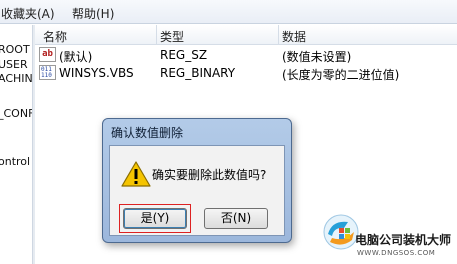 This screenshot has height=264, width=457. I want to click on column-type: 类型, so click(172, 36).